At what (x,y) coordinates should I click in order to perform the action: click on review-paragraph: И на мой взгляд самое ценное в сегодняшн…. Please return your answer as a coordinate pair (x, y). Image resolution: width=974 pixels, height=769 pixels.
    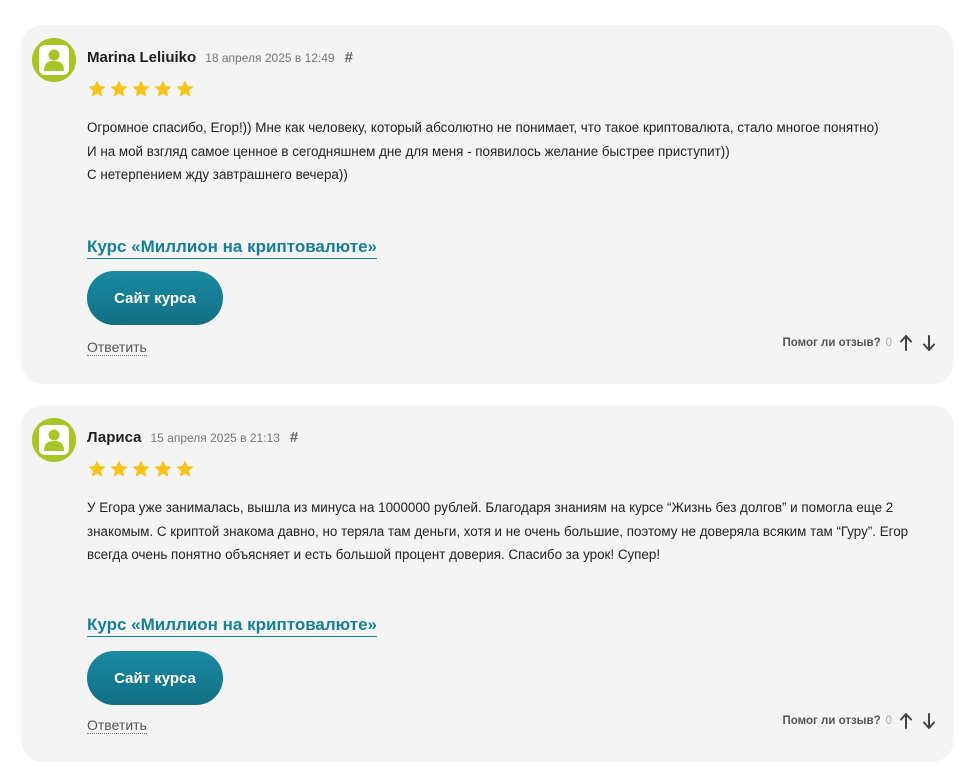
    Looking at the image, I should click on (408, 151).